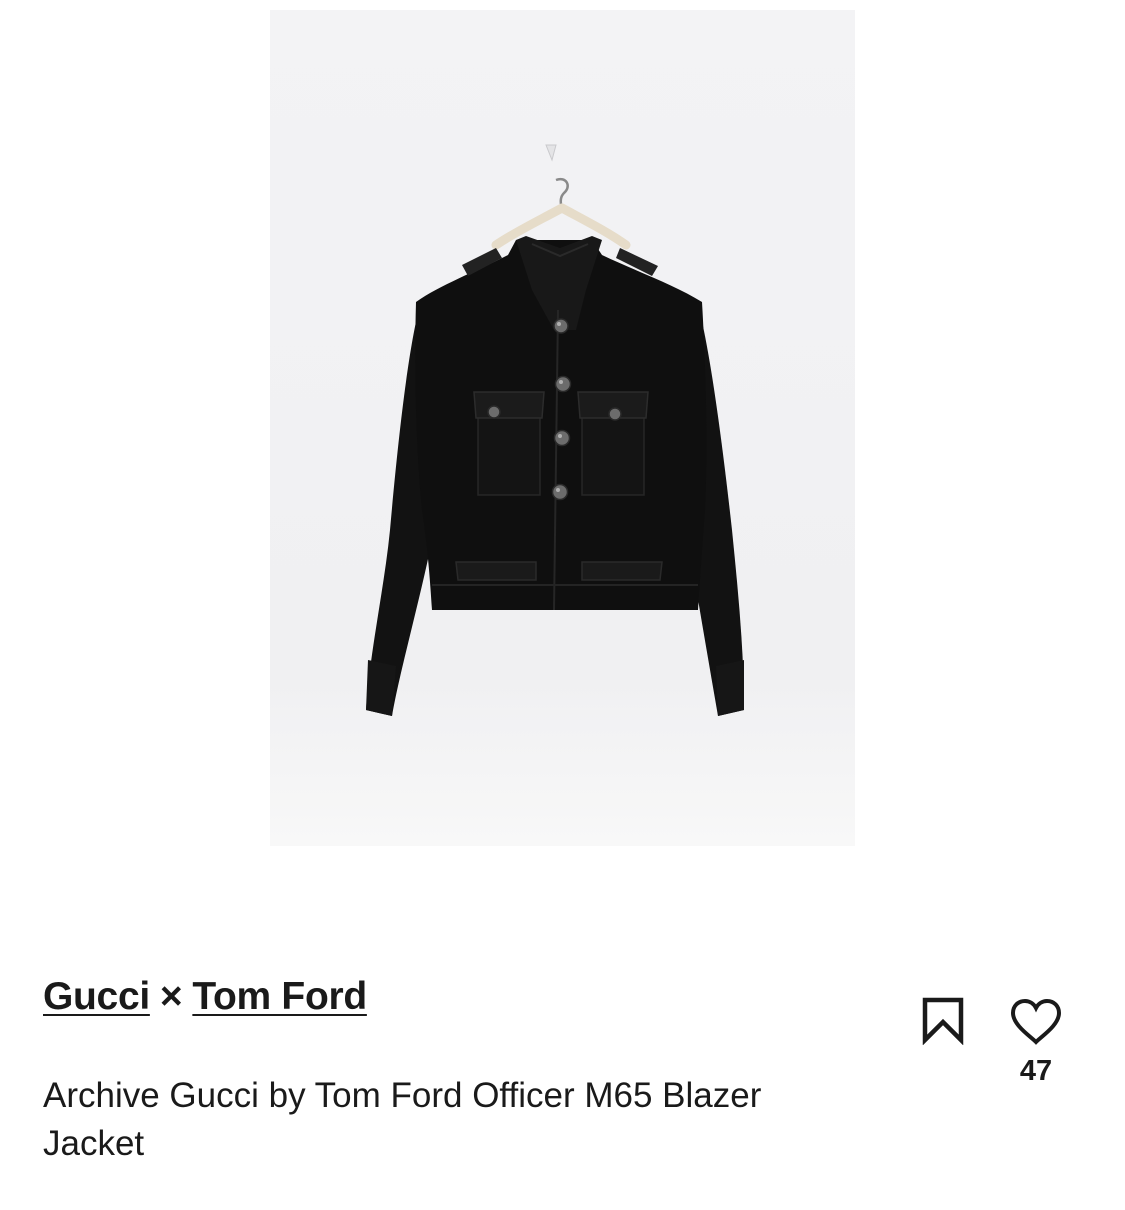  What do you see at coordinates (279, 996) in the screenshot?
I see `designer-link-tom-ford: Tom Ford` at bounding box center [279, 996].